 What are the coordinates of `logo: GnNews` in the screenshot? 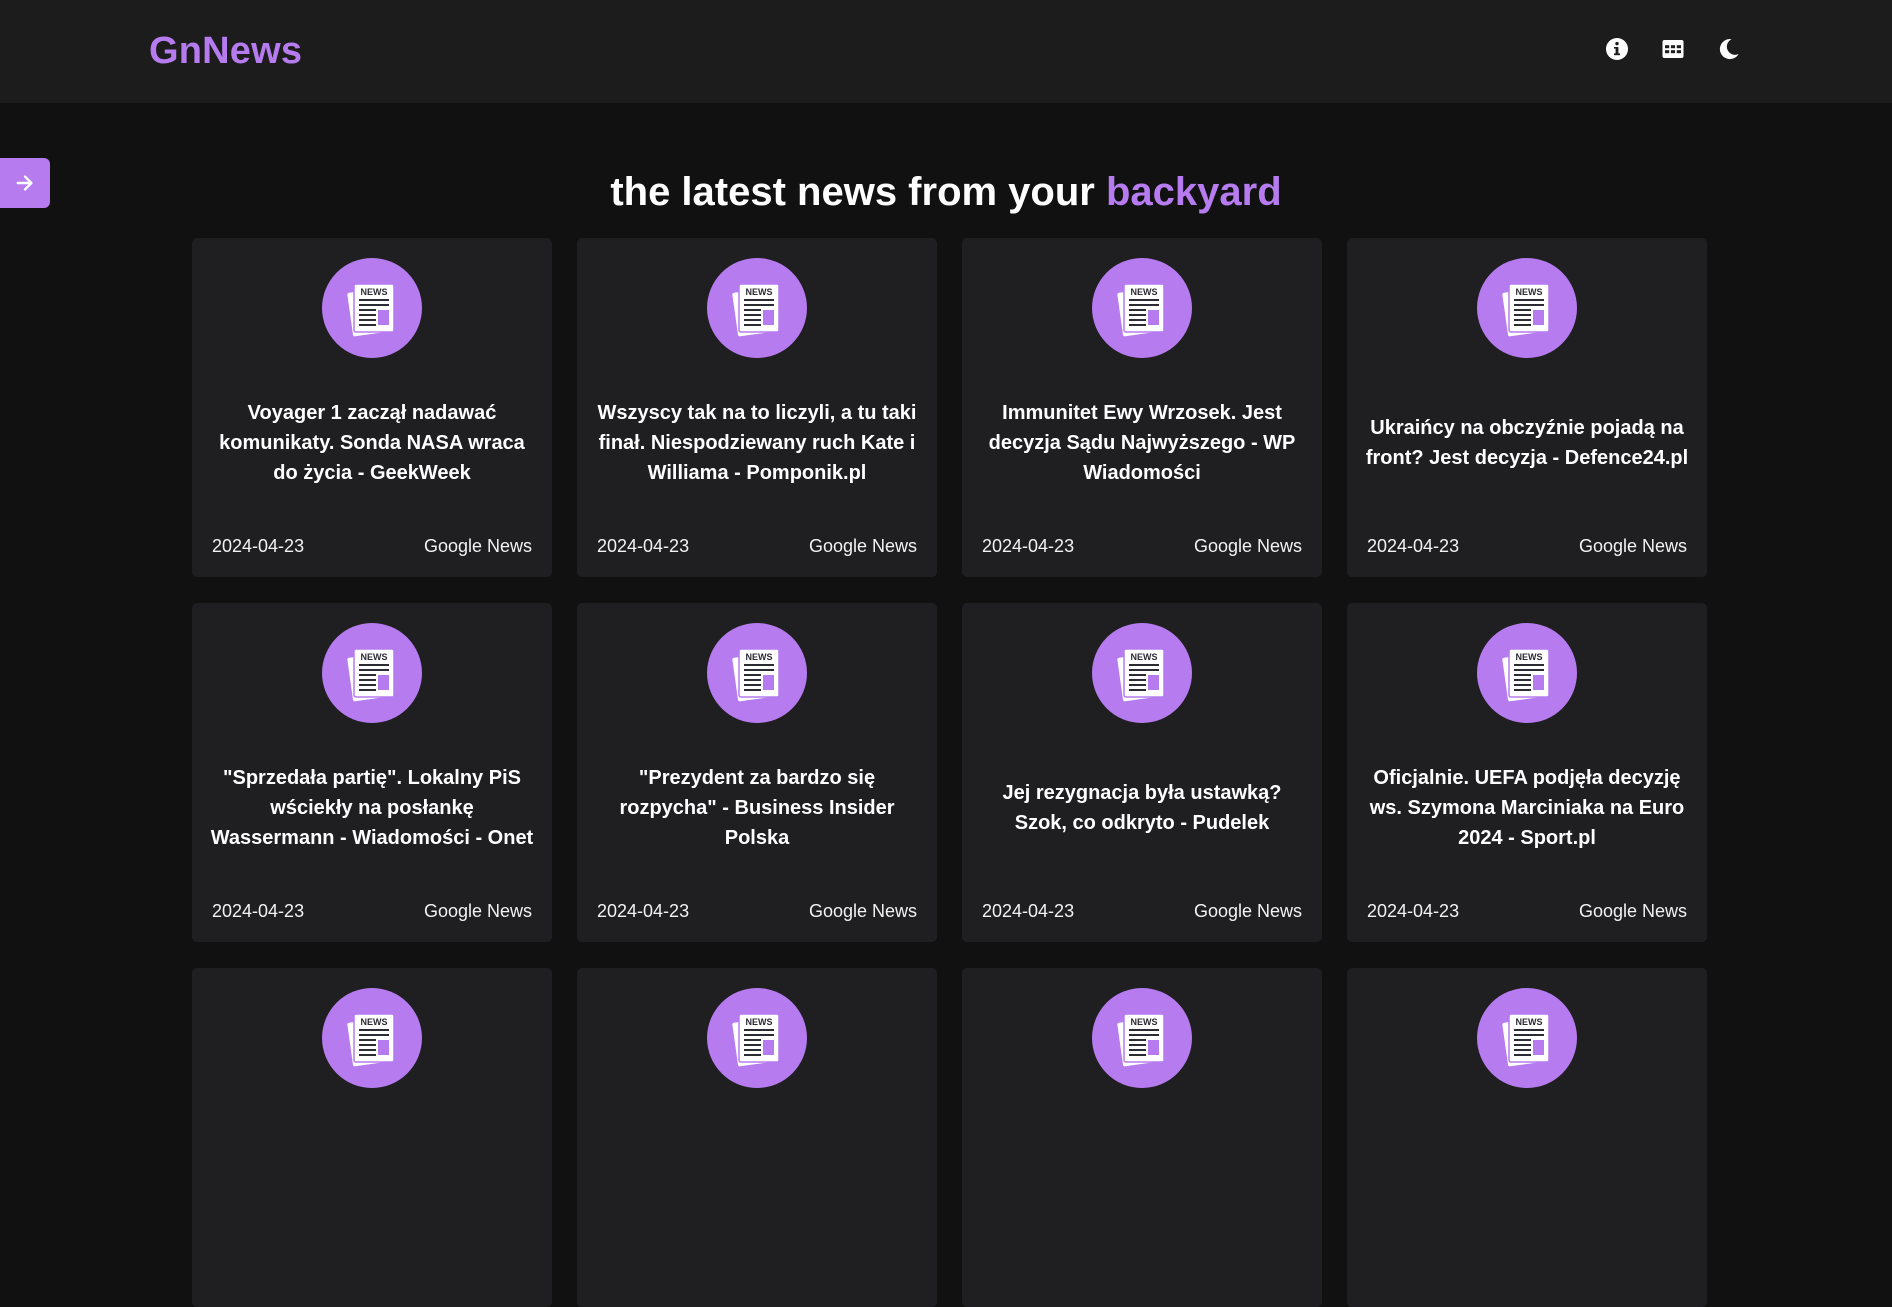 It's located at (225, 51).